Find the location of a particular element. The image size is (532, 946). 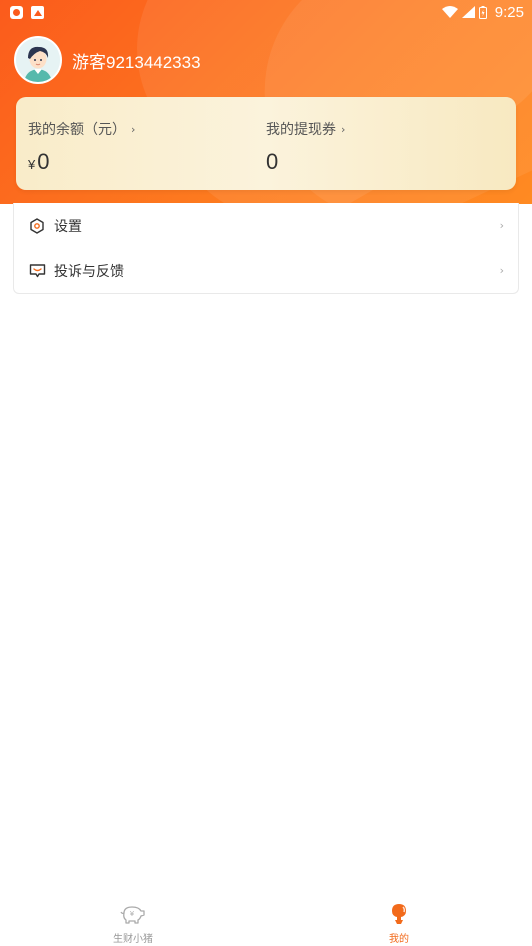

bottom-tab-bar: ¥ 生财小猪 我的 is located at coordinates (266, 920).